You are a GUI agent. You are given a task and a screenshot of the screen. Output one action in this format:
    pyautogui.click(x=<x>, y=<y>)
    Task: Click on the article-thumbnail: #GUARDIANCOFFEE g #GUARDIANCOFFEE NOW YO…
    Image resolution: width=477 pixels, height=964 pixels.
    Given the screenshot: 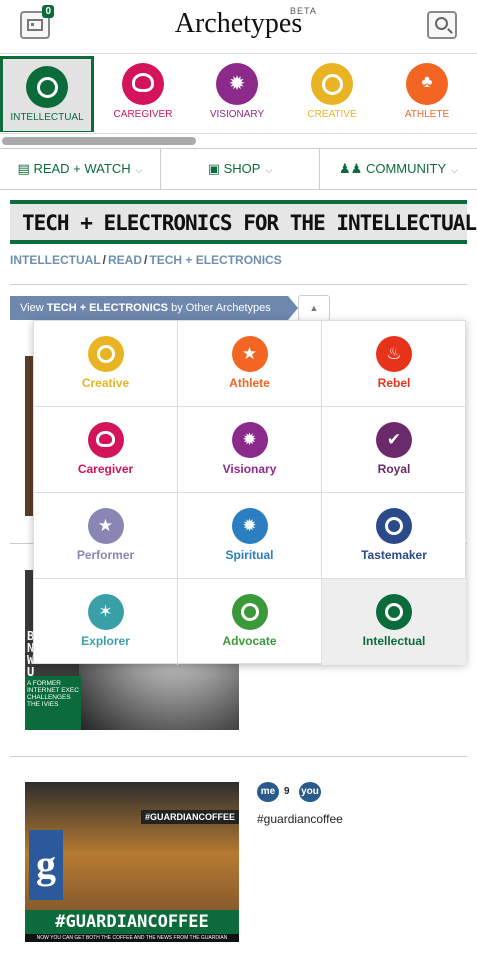 What is the action you would take?
    pyautogui.click(x=132, y=862)
    